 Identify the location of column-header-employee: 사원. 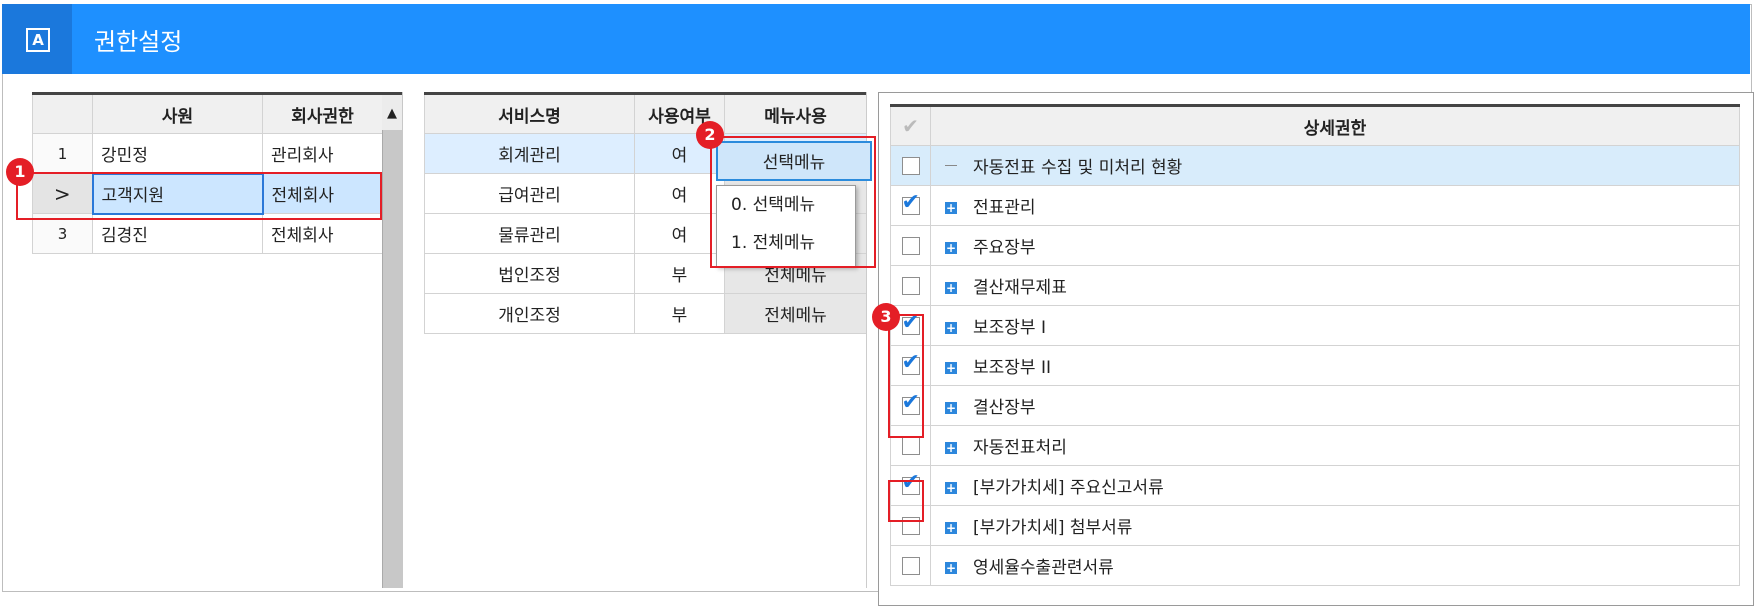
(177, 113).